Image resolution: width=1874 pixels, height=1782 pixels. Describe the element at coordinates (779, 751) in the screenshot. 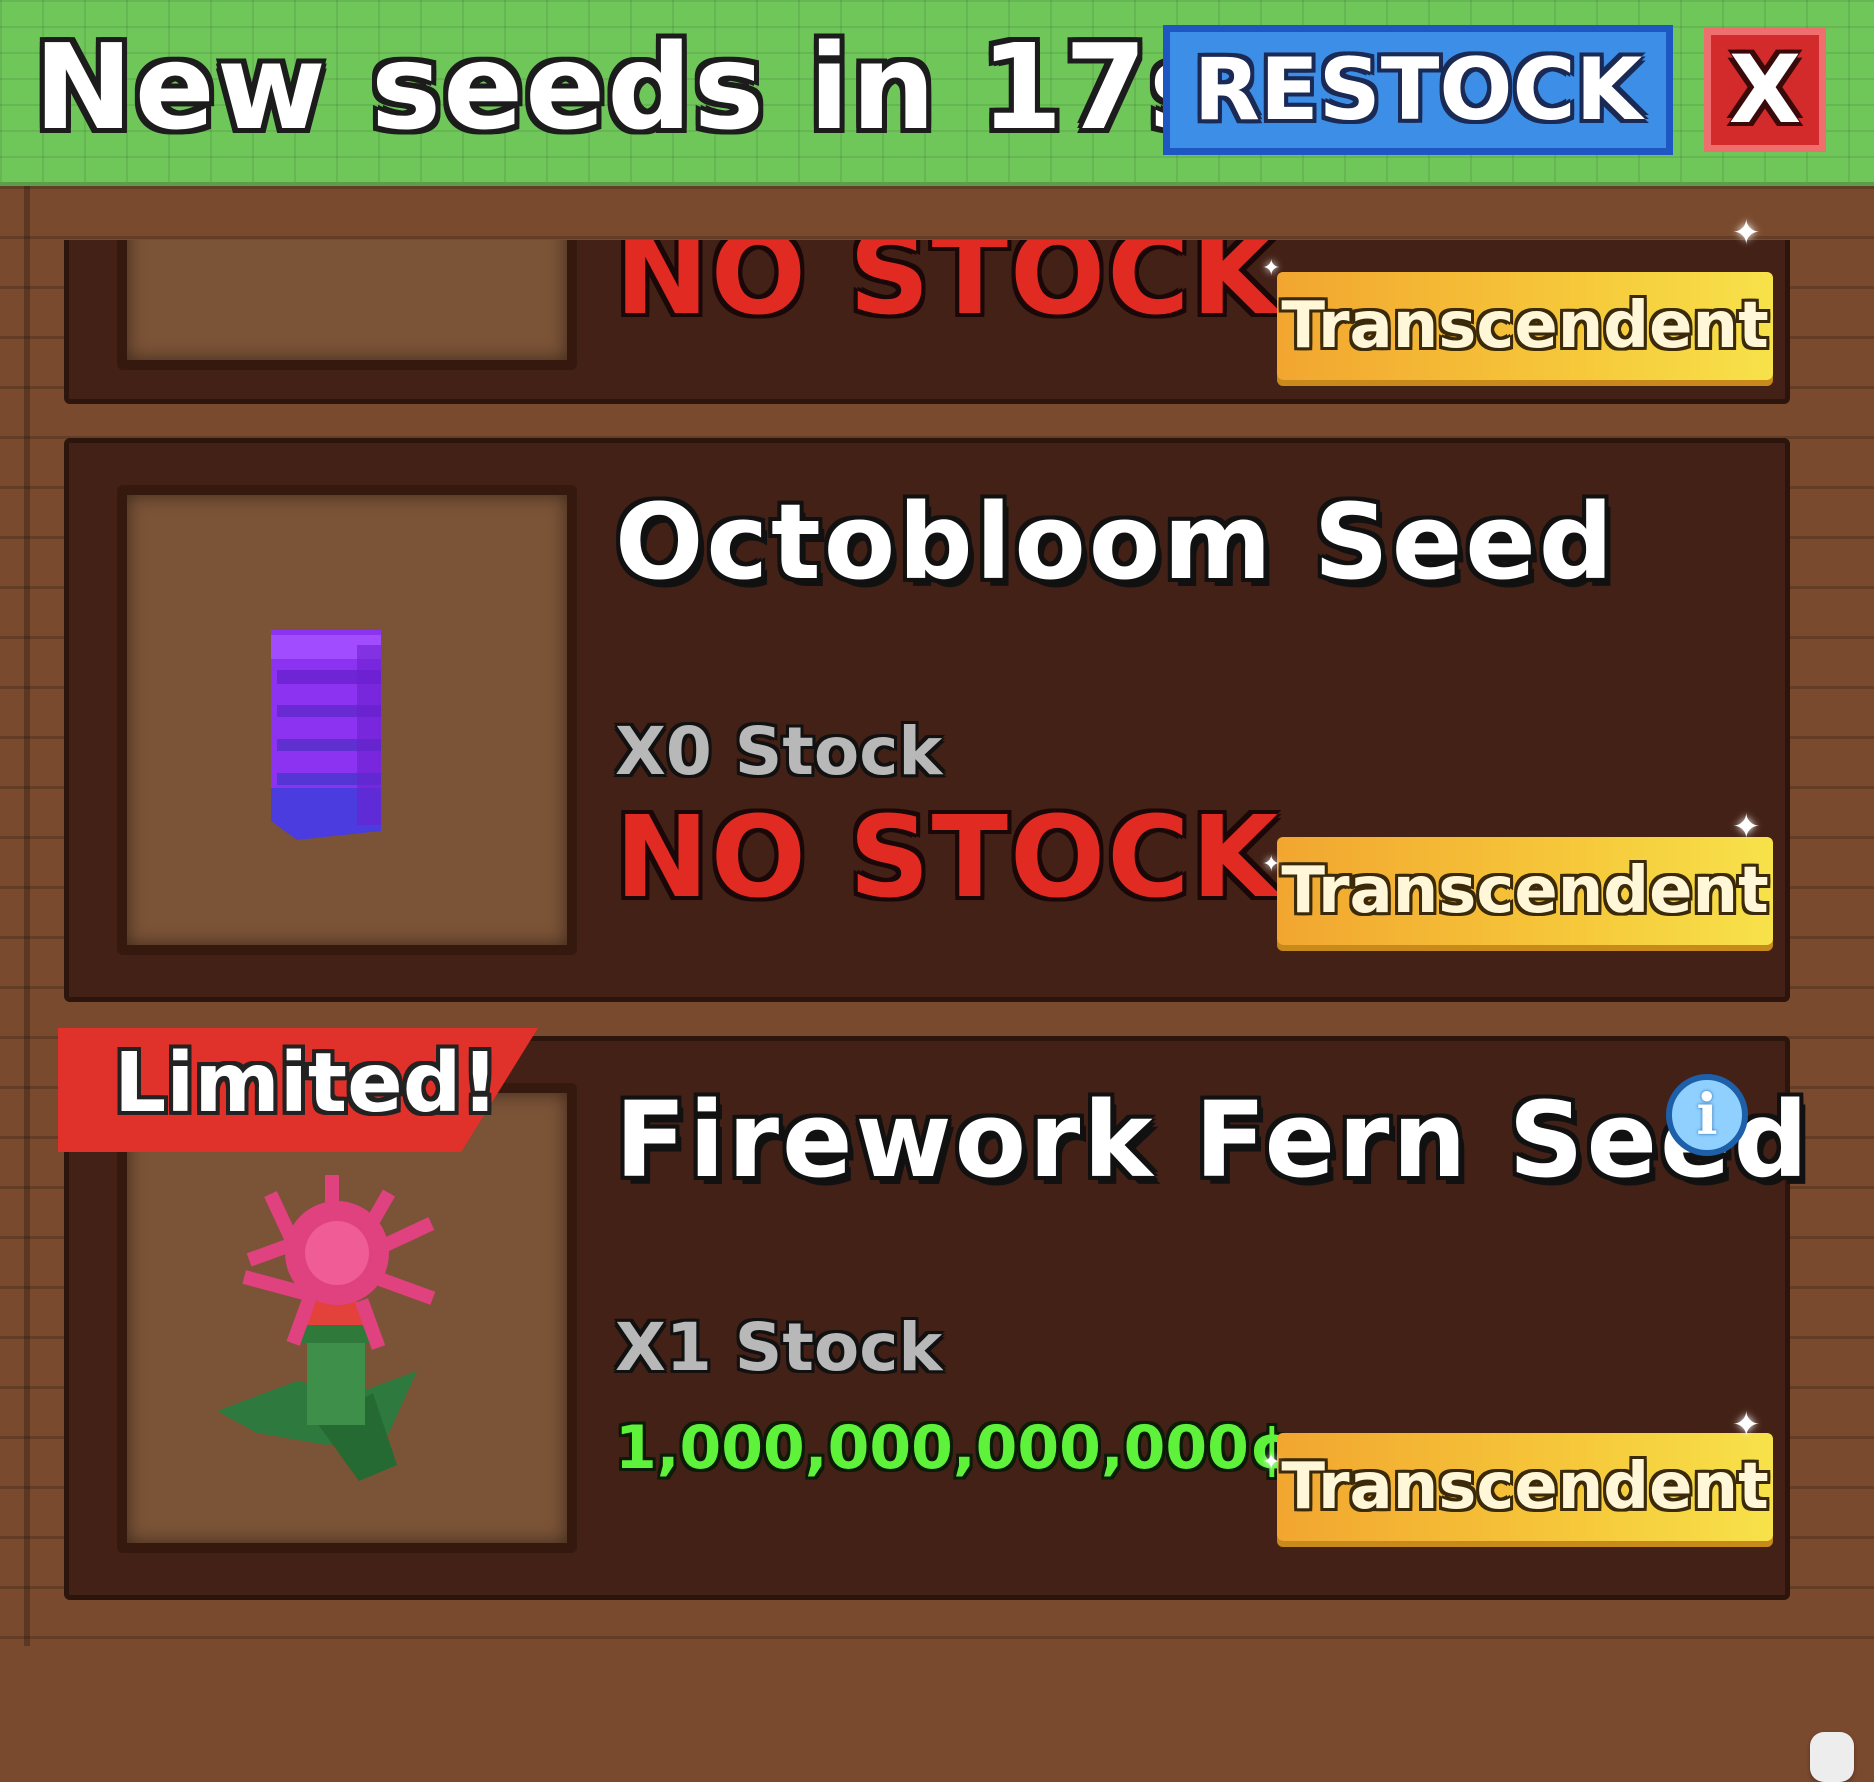

I see `stock-count: X0 Stock` at that location.